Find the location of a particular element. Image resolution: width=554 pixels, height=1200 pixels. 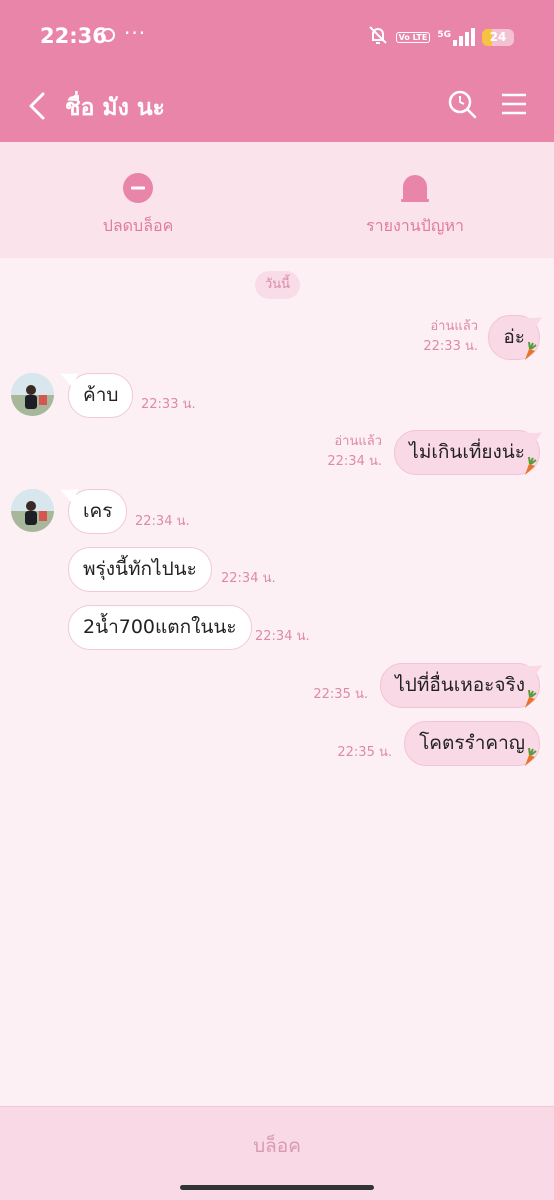

message-bubble-outgoing: ไปที่อื่นเหอะจริง is located at coordinates (460, 685).